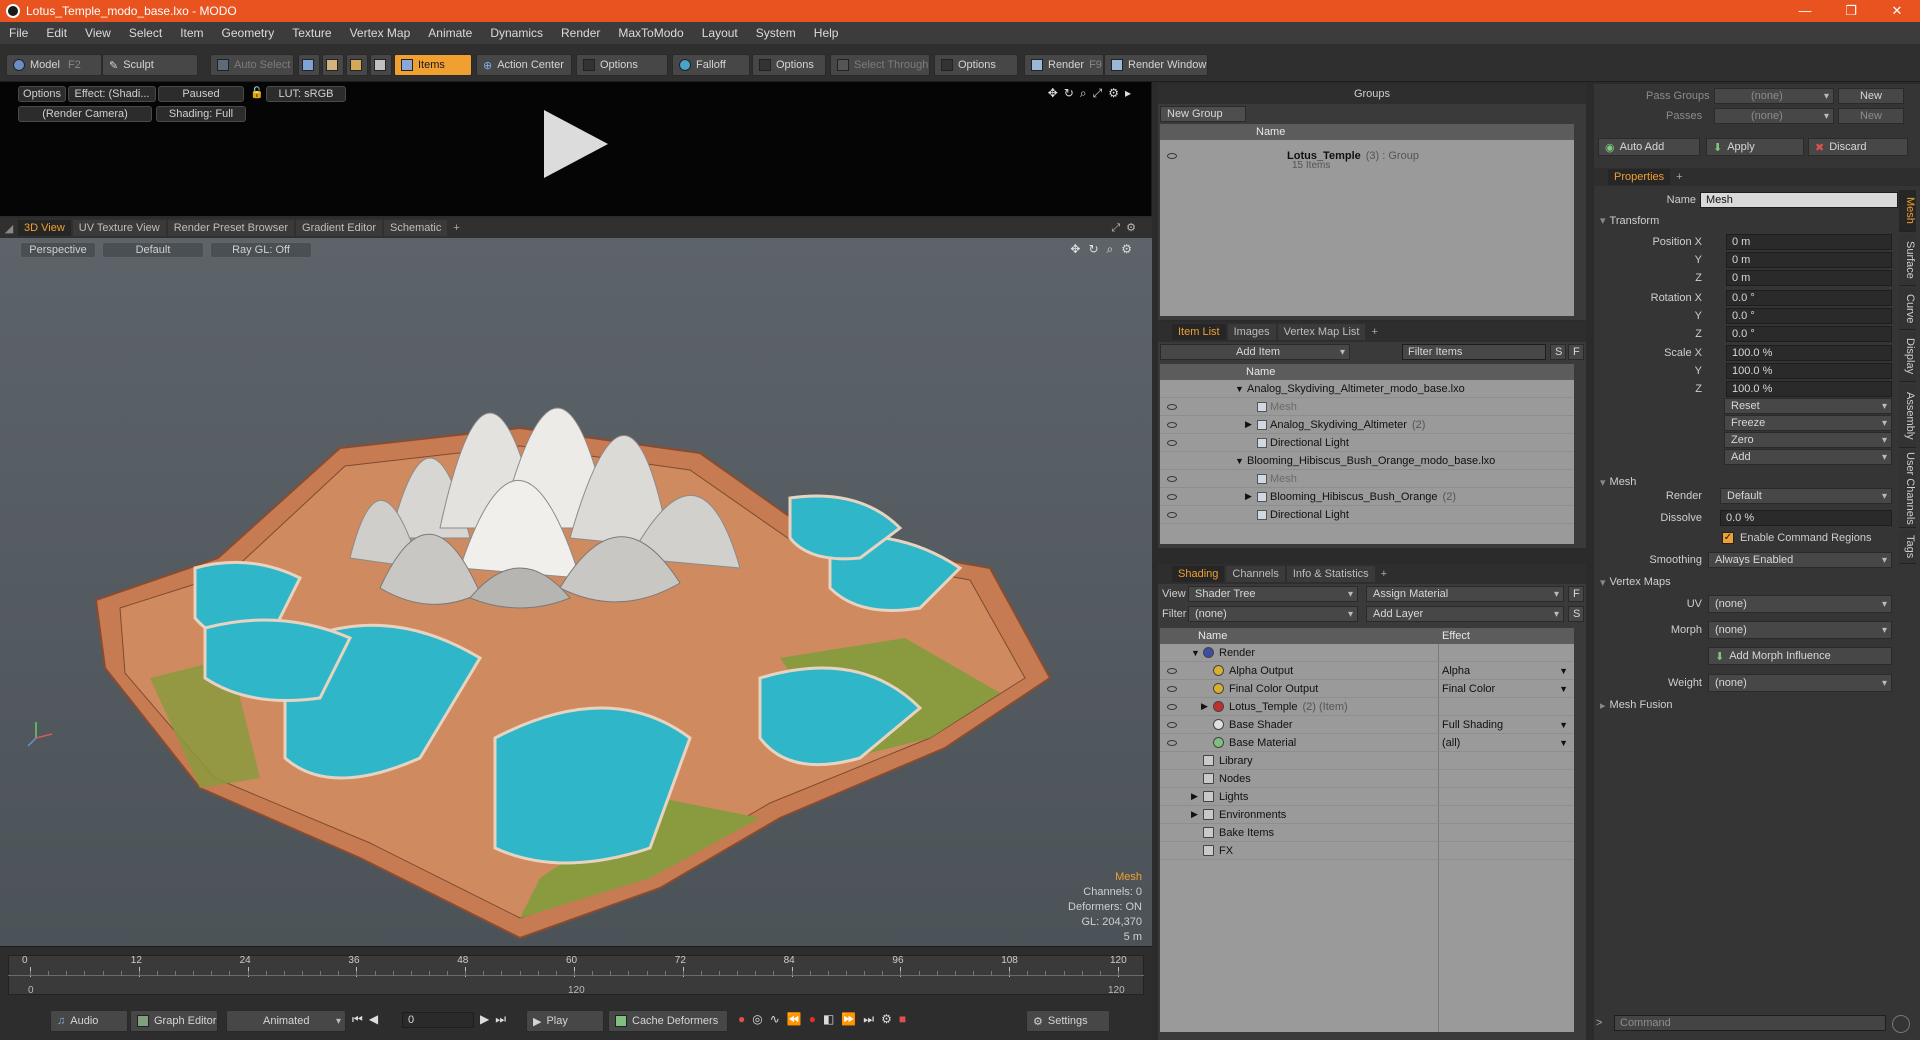 This screenshot has width=1920, height=1040. Describe the element at coordinates (376, 1019) in the screenshot. I see `prev-key-icon: ◀` at that location.